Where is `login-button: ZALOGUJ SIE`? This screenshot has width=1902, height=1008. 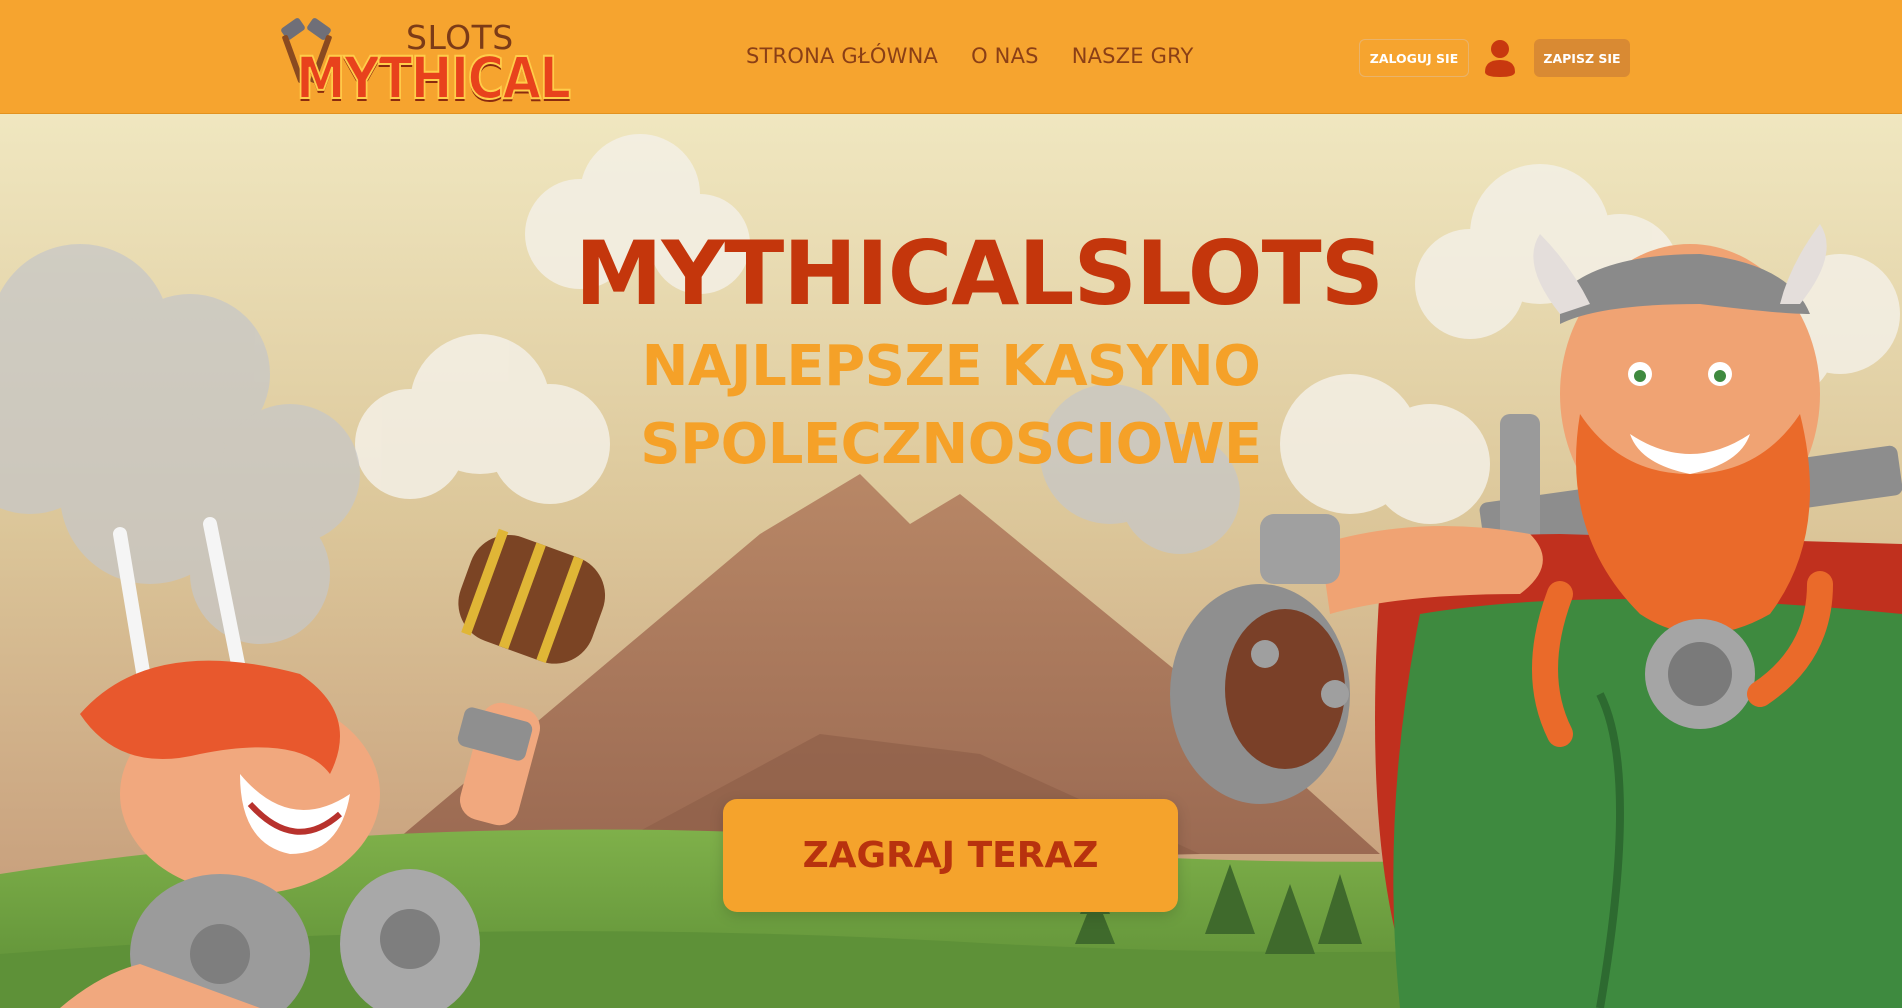
login-button: ZALOGUJ SIE is located at coordinates (1414, 58).